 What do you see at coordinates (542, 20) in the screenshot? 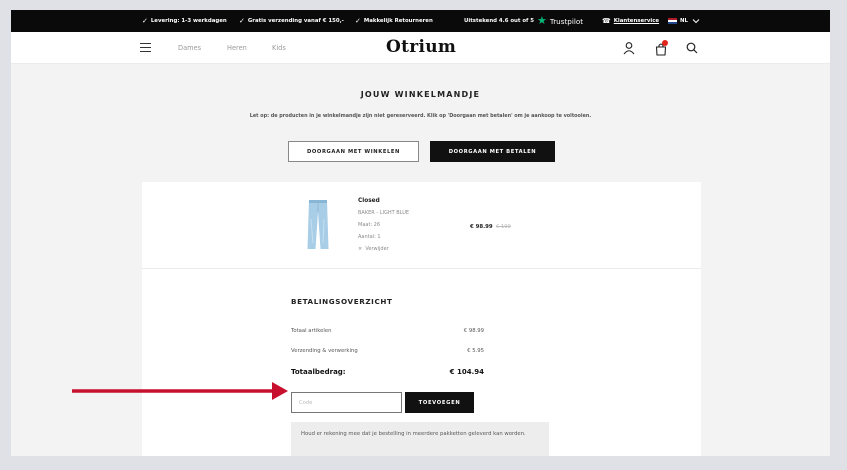
I see `trustpilot-star-icon: ★` at bounding box center [542, 20].